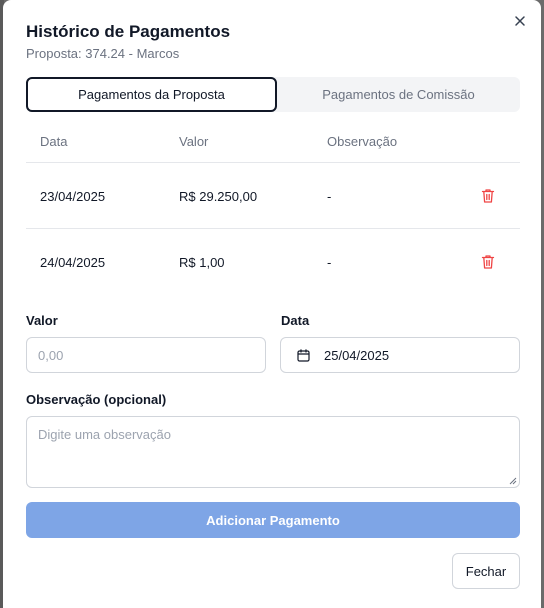 This screenshot has height=608, width=544. I want to click on column-header-observation: Observação, so click(362, 141).